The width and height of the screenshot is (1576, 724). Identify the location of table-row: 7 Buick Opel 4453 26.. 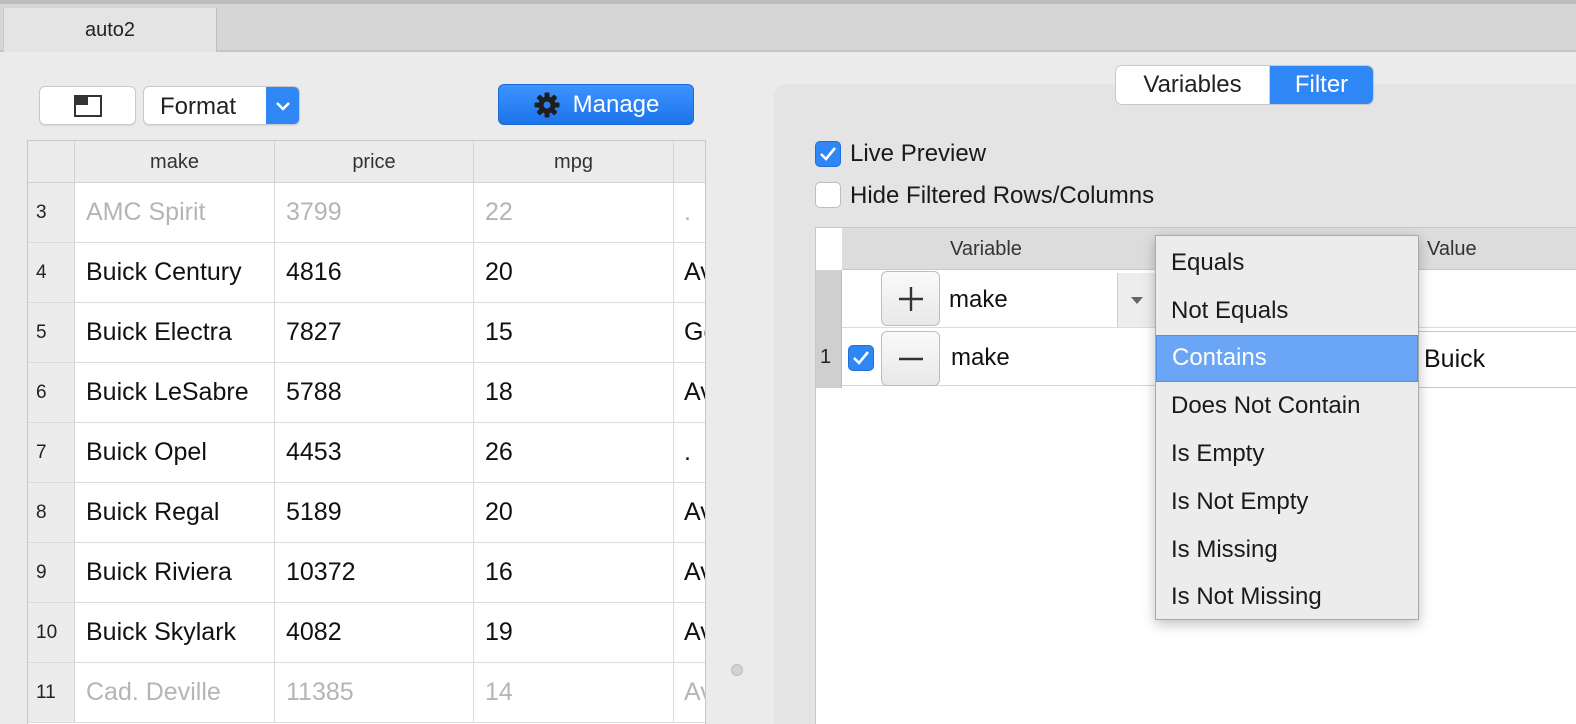
(366, 453).